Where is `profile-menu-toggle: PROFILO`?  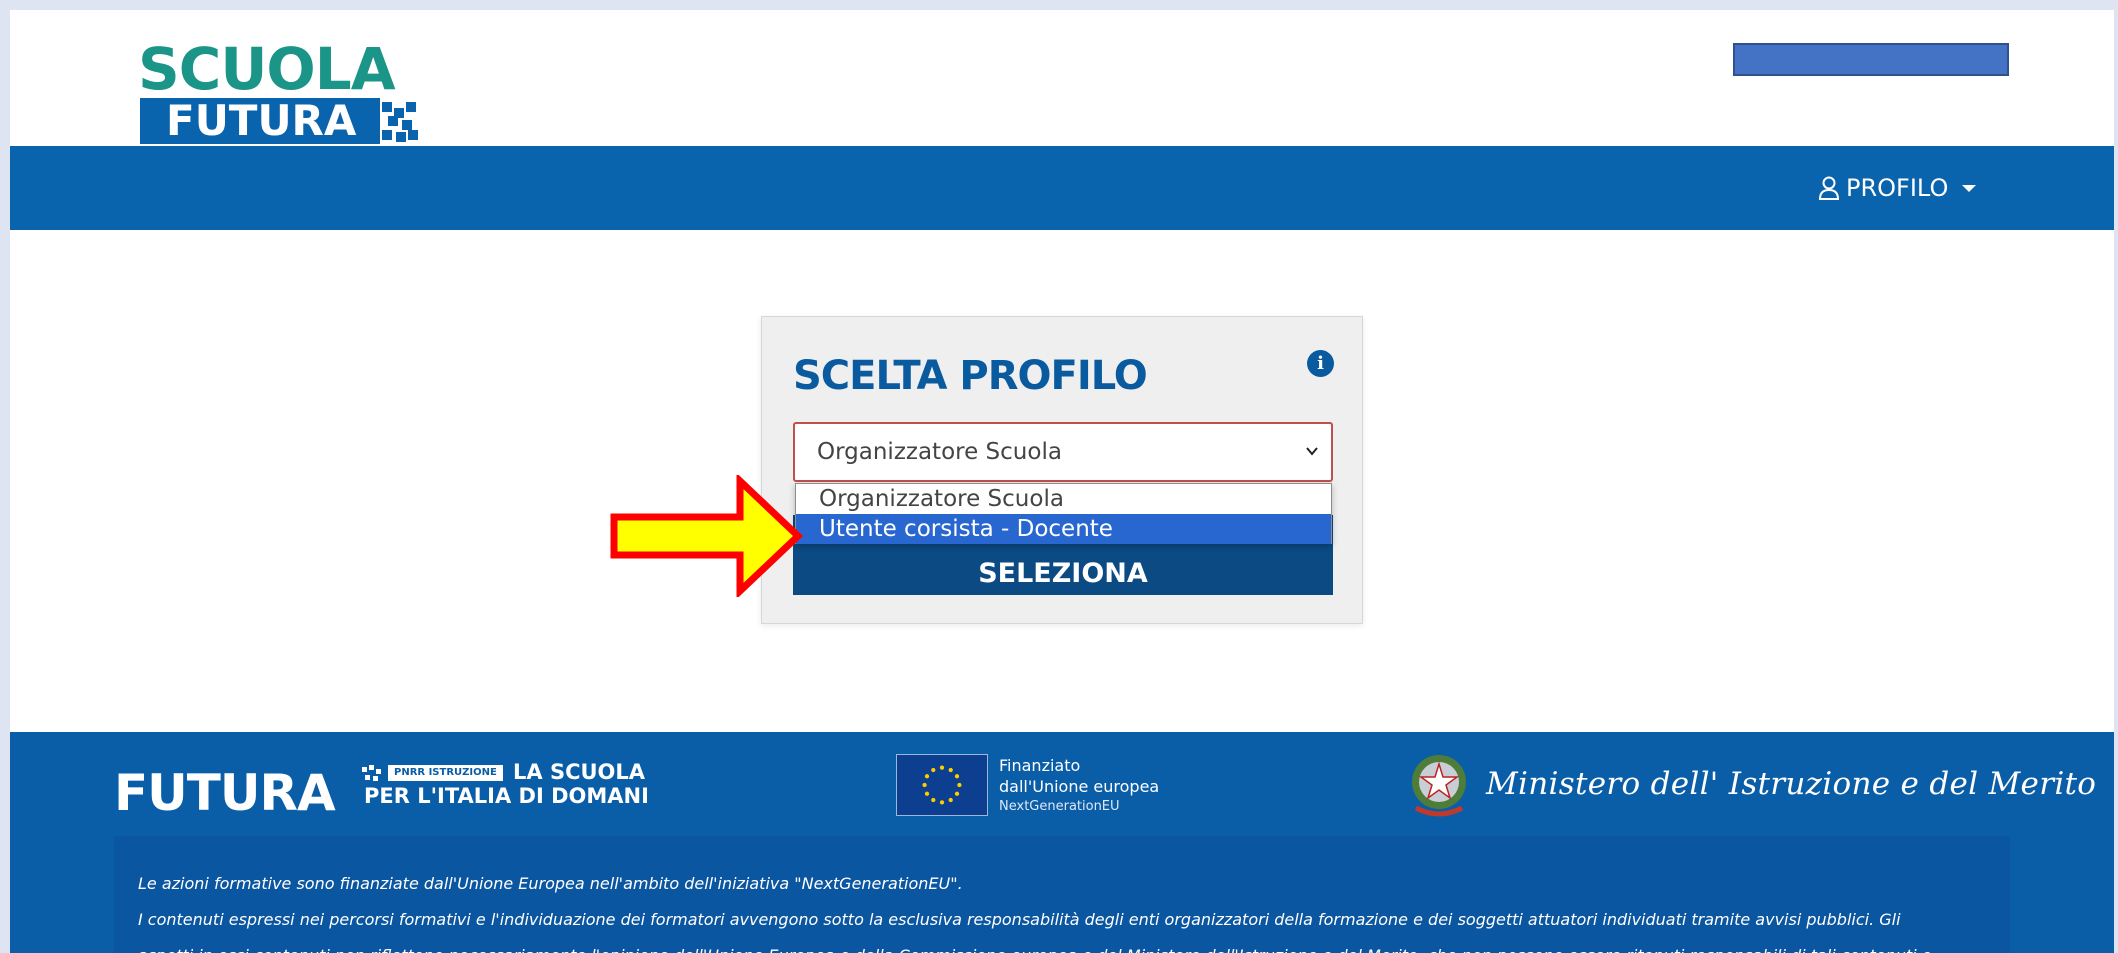
profile-menu-toggle: PROFILO is located at coordinates (1897, 188).